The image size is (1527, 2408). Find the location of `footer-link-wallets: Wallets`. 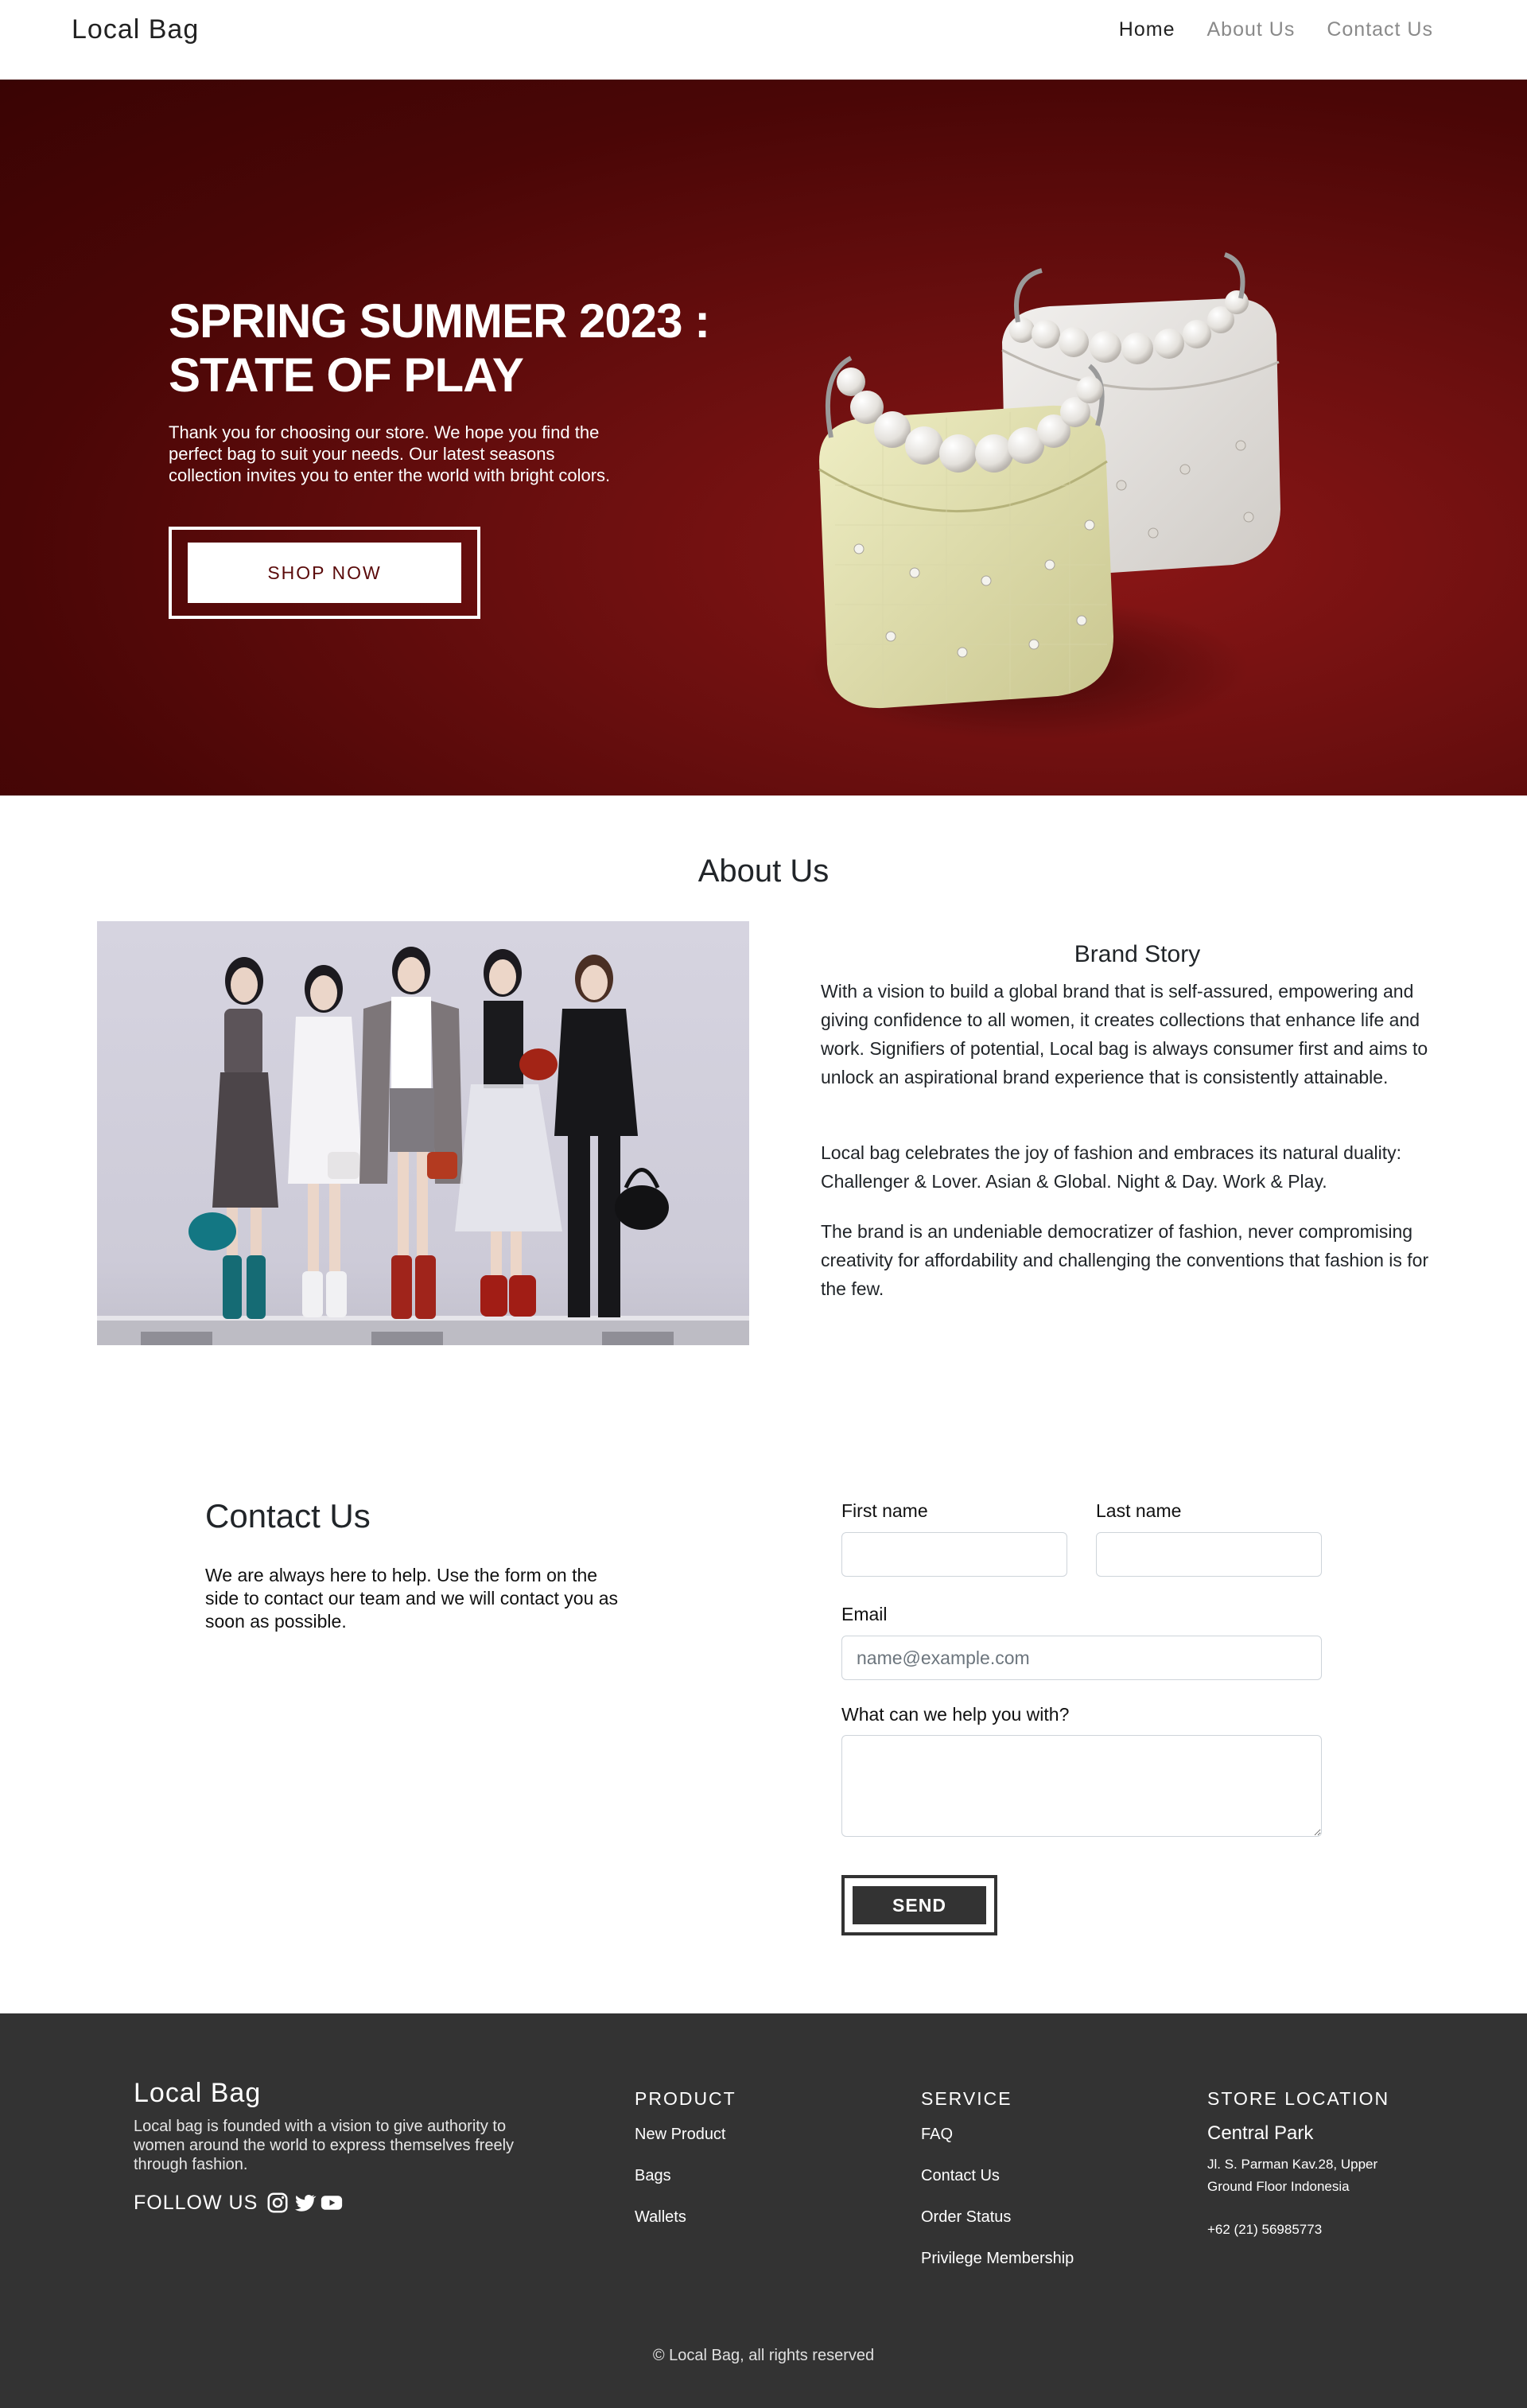

footer-link-wallets: Wallets is located at coordinates (660, 2217).